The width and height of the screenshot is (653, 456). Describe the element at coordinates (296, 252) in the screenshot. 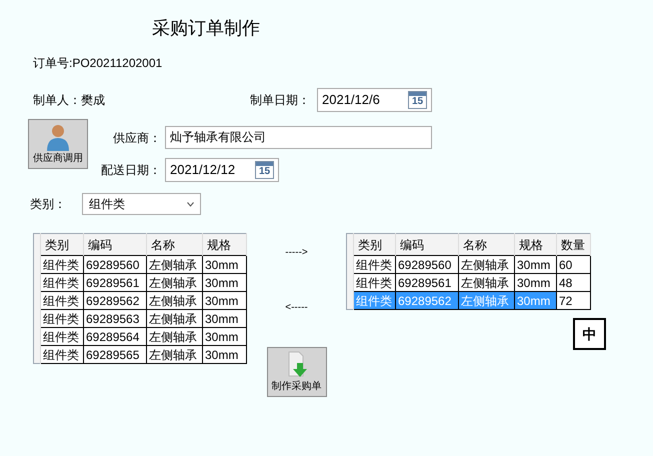

I see `add-arrow-button: ----->` at that location.